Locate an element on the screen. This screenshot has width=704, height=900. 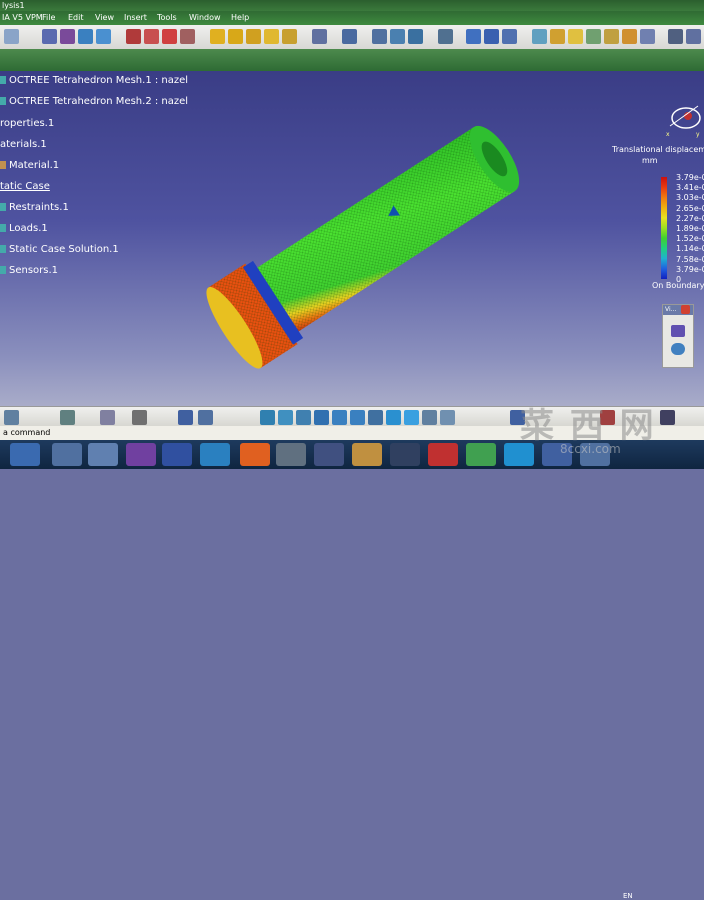
tree-item: OCTREE Tetrahedron Mesh.1 : nazel is located at coordinates (94, 80).